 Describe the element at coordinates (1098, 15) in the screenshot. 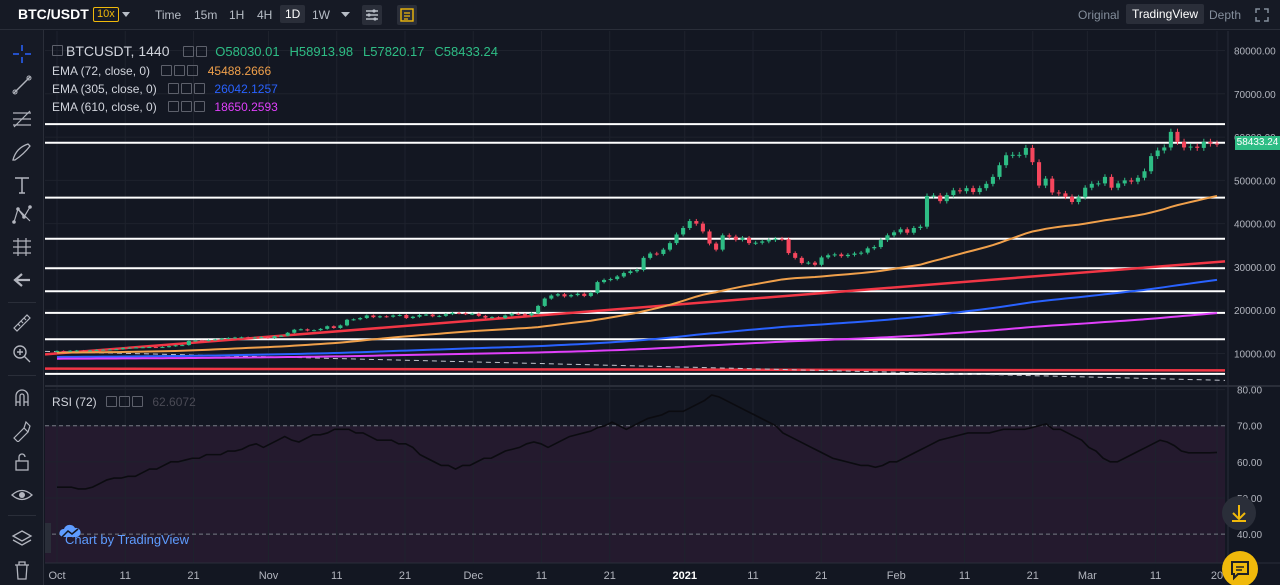

I see `view-original: Original` at that location.